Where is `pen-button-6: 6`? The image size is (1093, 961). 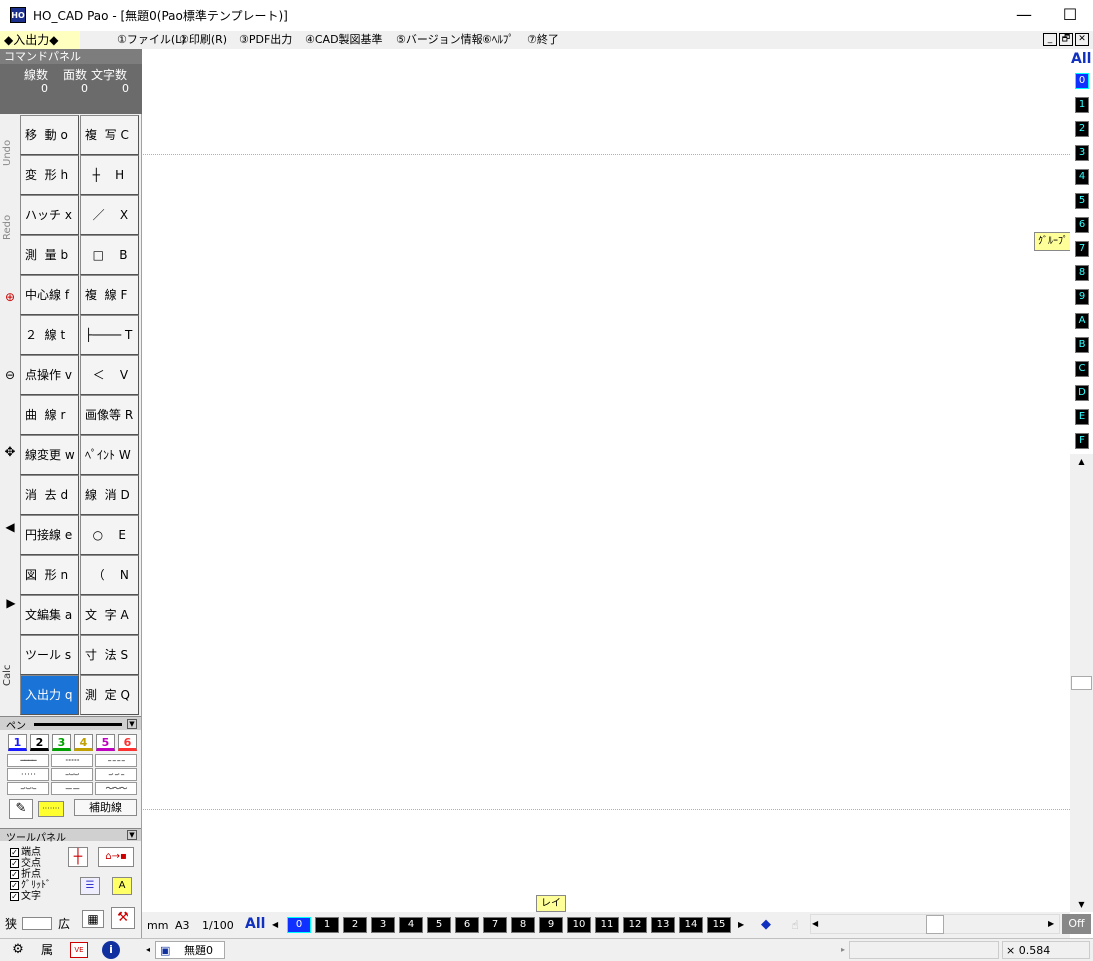 pen-button-6: 6 is located at coordinates (127, 742).